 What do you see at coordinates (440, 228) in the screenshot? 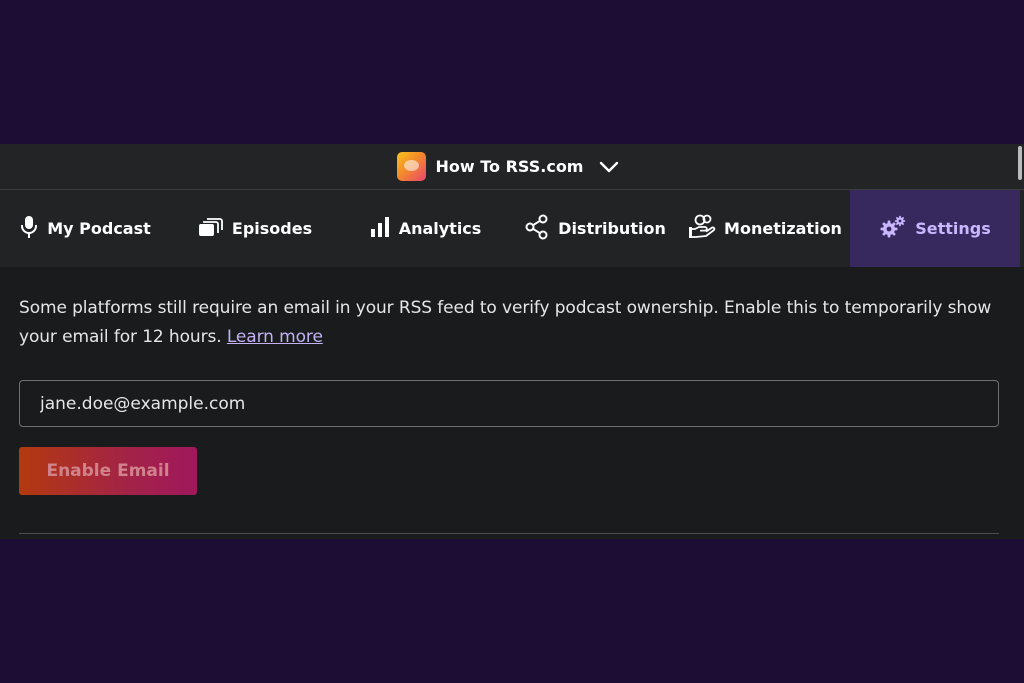
I see `tab-label: Analytics` at bounding box center [440, 228].